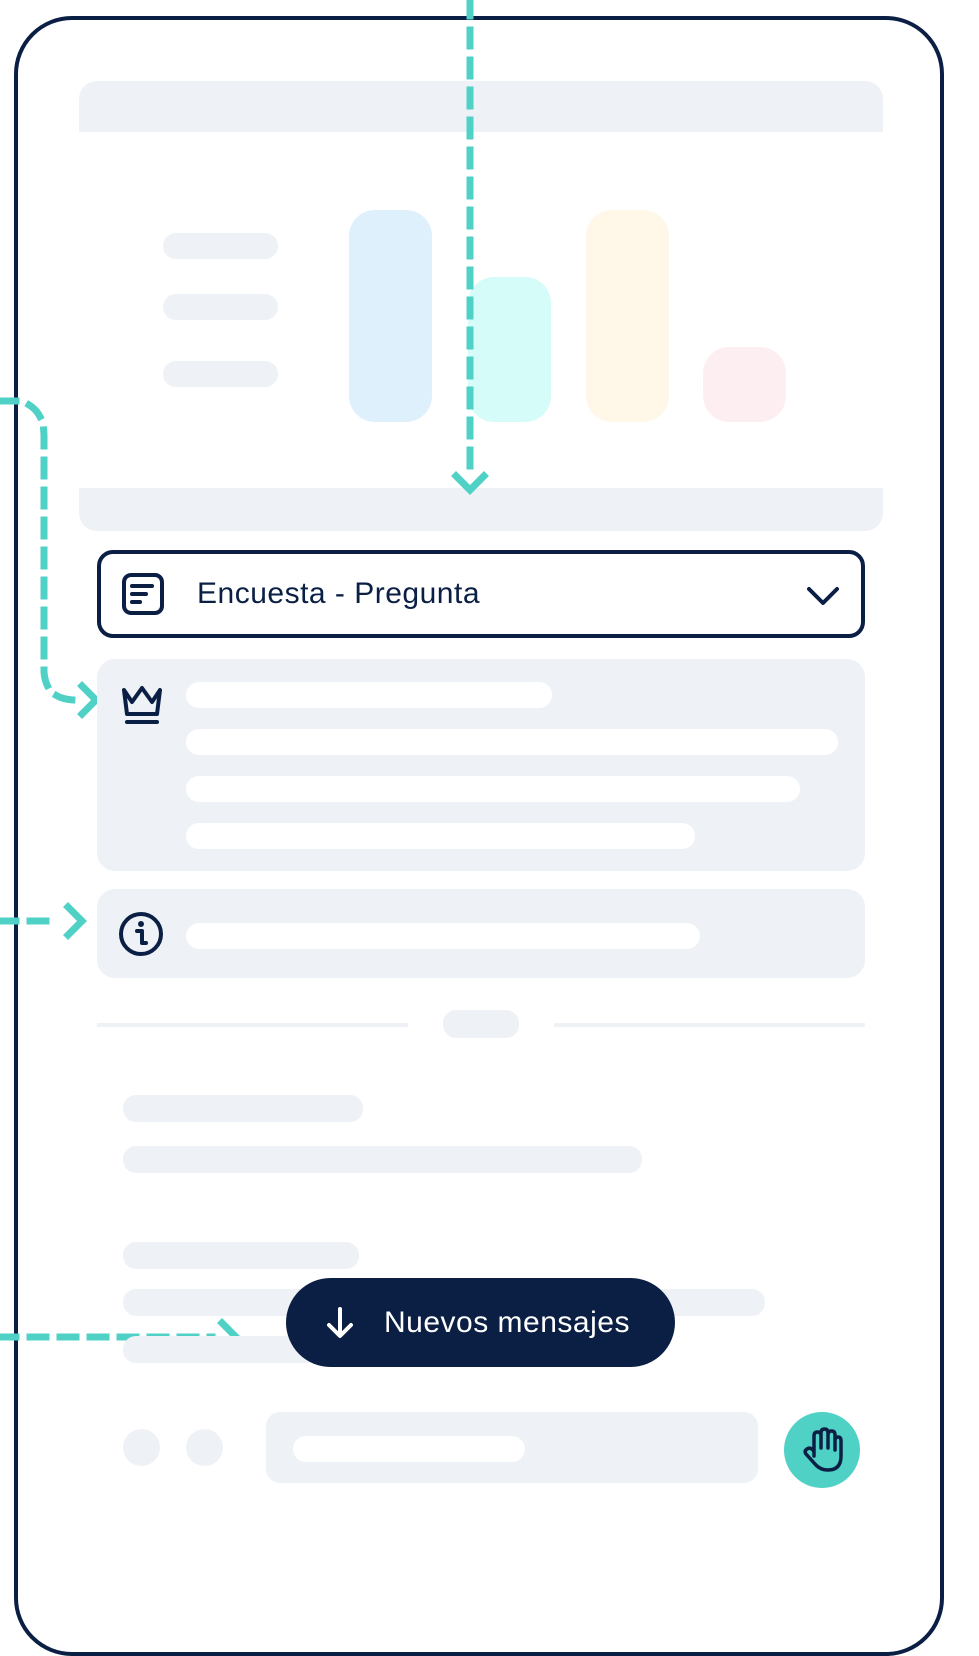  I want to click on info-card, so click(481, 933).